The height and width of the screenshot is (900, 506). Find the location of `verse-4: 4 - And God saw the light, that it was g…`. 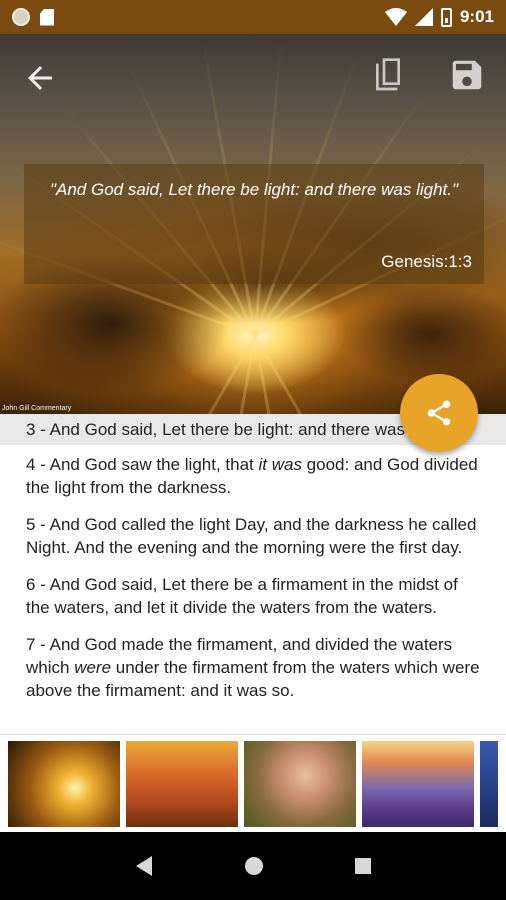

verse-4: 4 - And God saw the light, that it was g… is located at coordinates (253, 477).